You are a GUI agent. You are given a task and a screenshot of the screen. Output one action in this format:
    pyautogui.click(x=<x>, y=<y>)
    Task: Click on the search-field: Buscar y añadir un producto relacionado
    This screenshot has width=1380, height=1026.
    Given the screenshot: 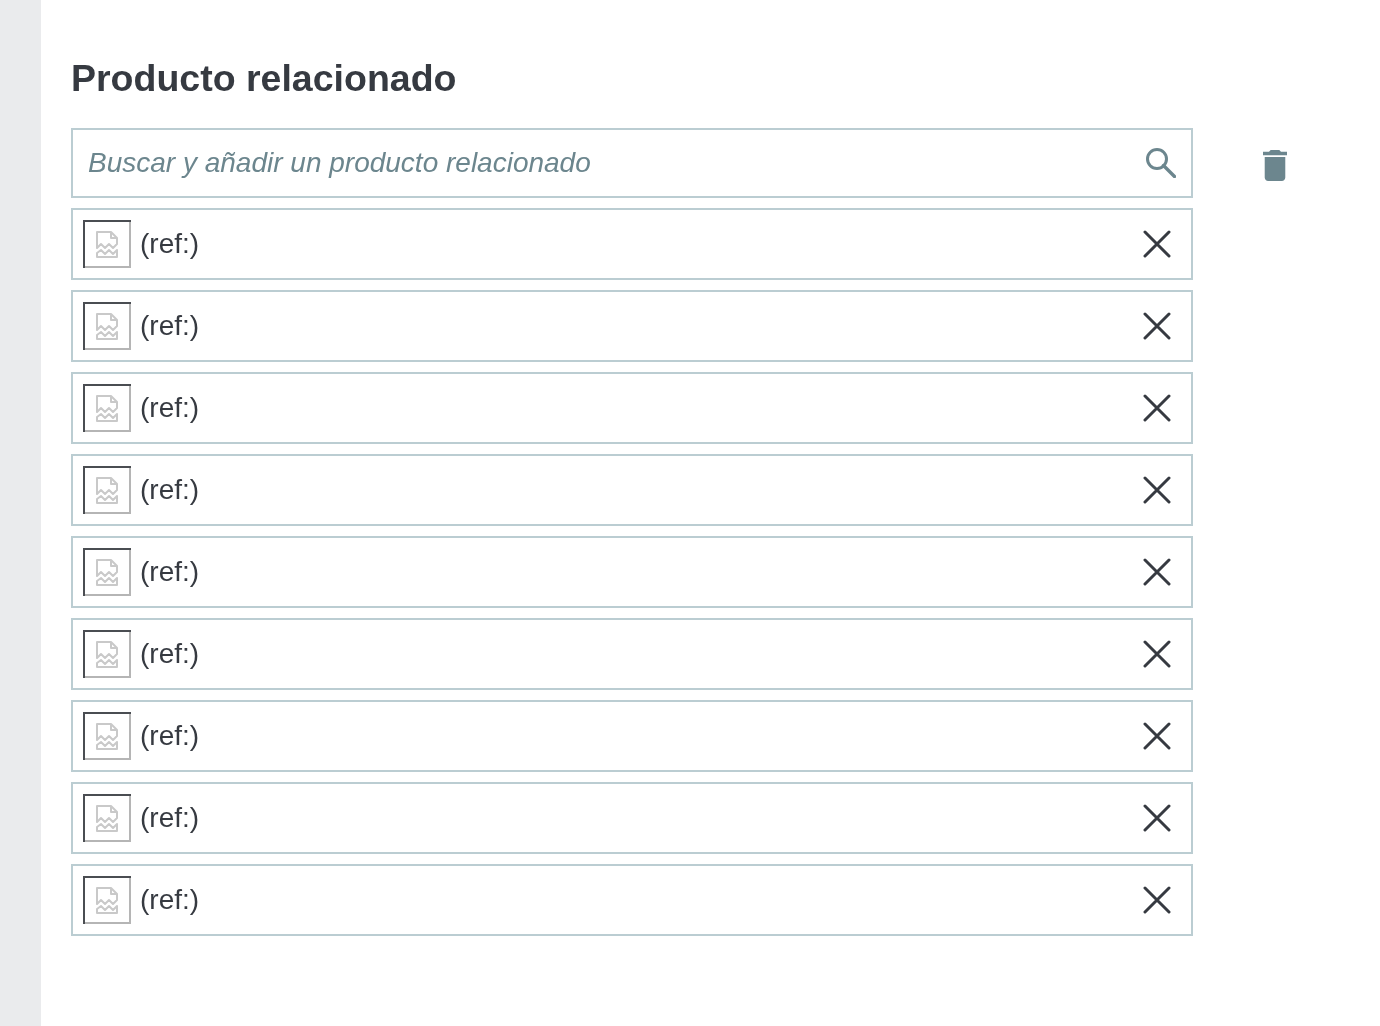 What is the action you would take?
    pyautogui.click(x=632, y=163)
    